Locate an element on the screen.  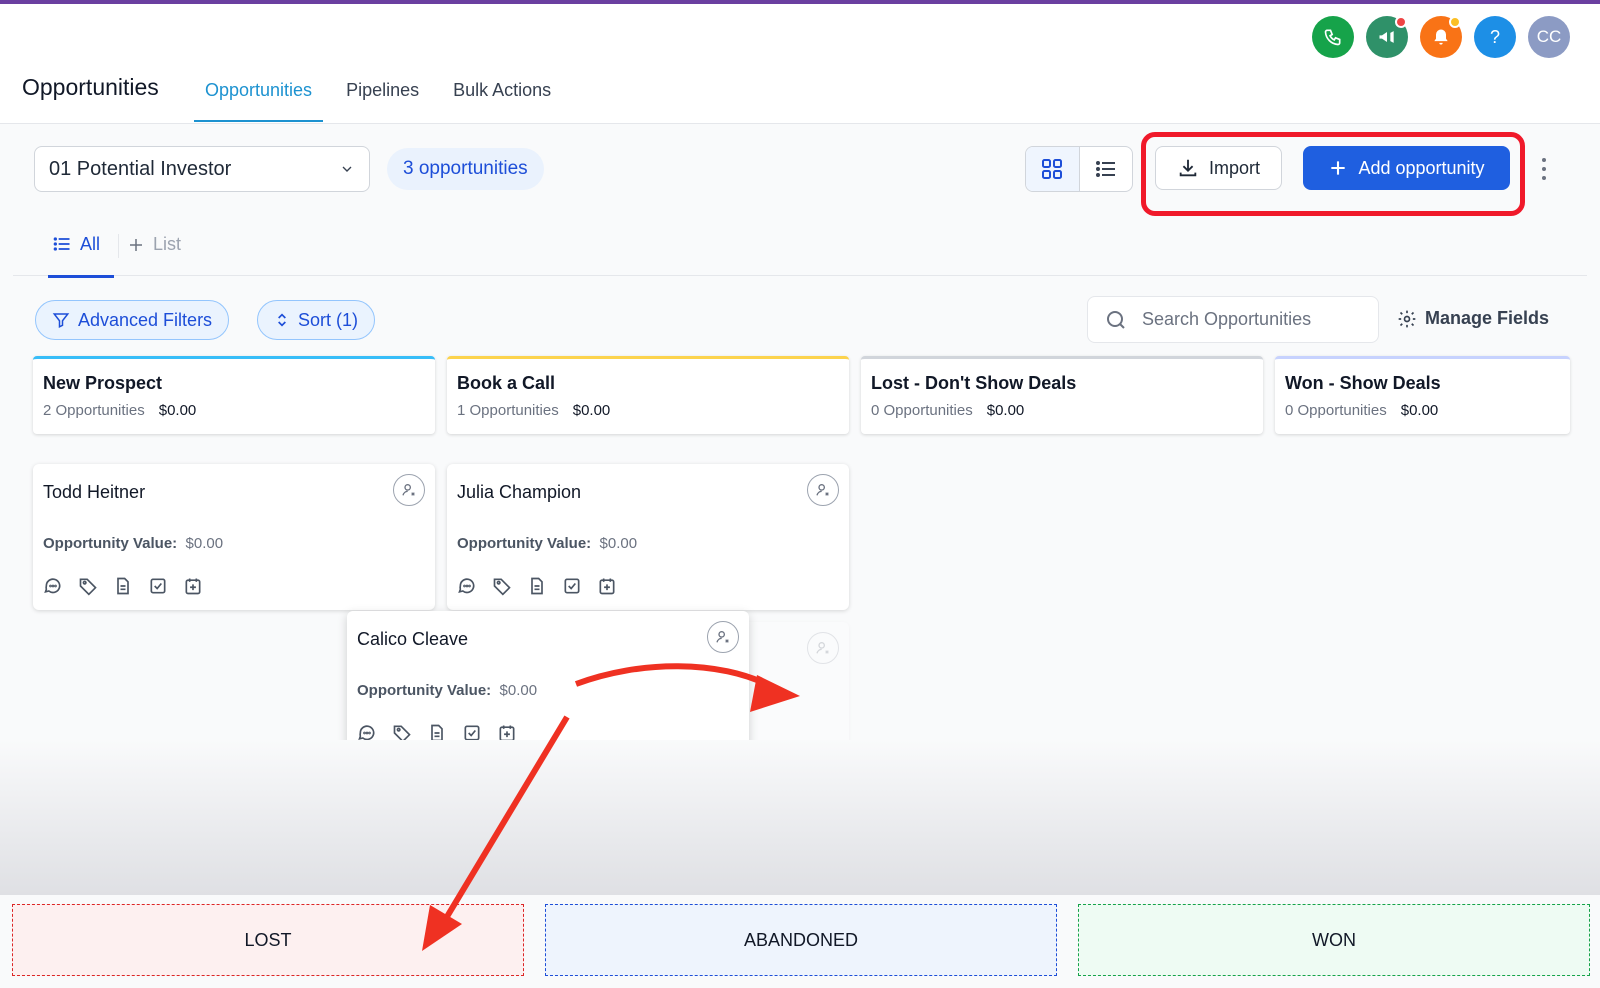
grid-icon is located at coordinates (1052, 169).